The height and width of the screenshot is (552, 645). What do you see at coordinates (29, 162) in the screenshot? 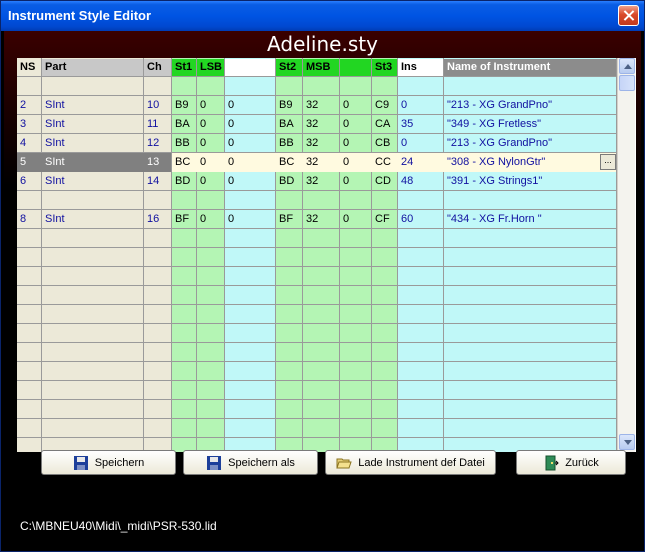
I see `cell-ns: 5` at bounding box center [29, 162].